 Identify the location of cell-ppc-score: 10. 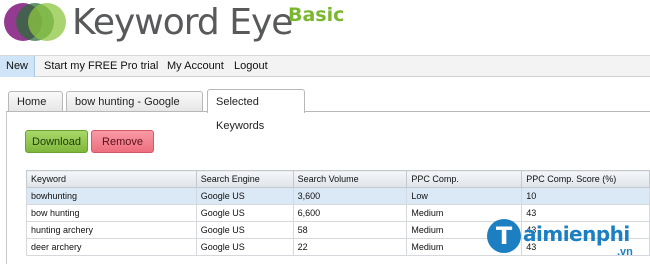
(585, 196).